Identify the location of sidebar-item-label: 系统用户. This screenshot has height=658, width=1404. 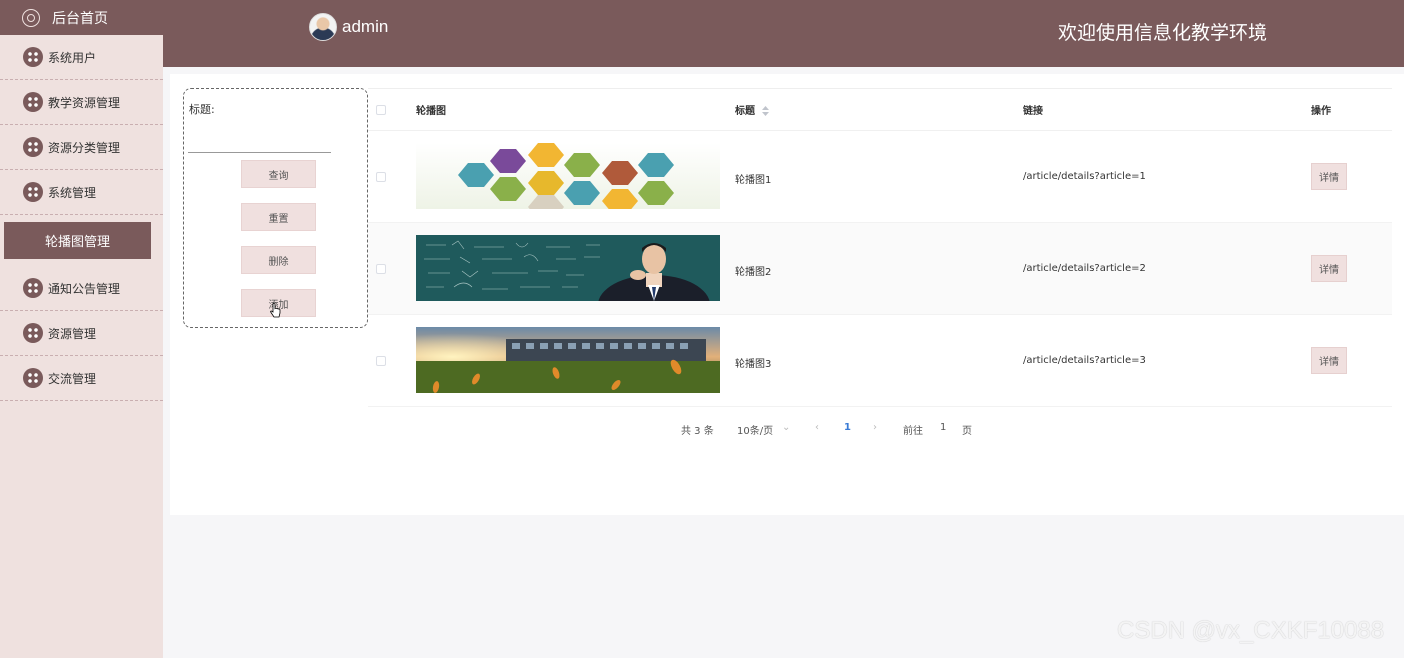
(72, 57).